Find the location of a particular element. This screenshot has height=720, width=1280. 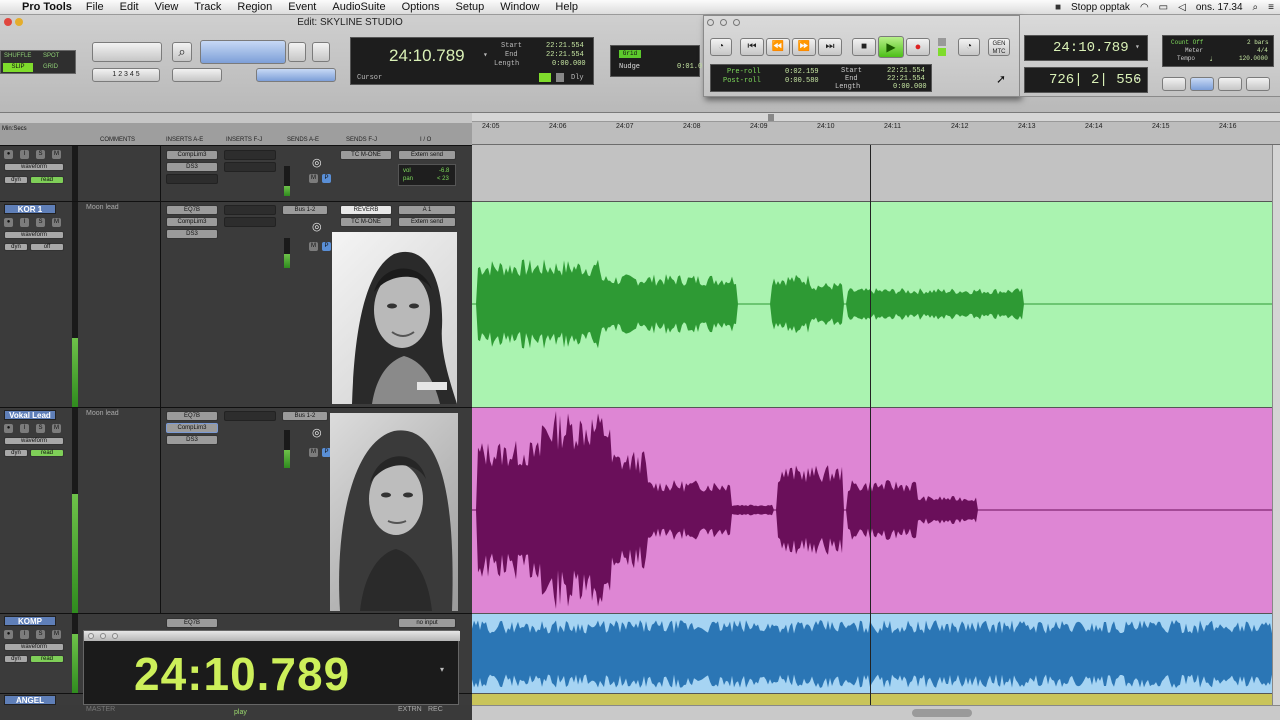

ruler-marker-strip is located at coordinates (876, 117).